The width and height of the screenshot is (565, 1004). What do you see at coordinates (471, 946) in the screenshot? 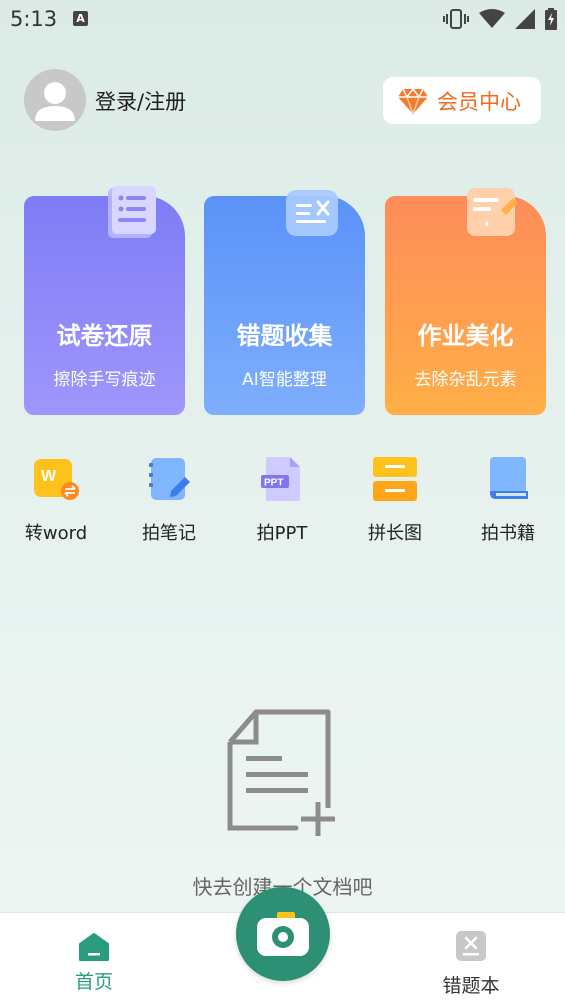
I see `wrong-book-icon` at bounding box center [471, 946].